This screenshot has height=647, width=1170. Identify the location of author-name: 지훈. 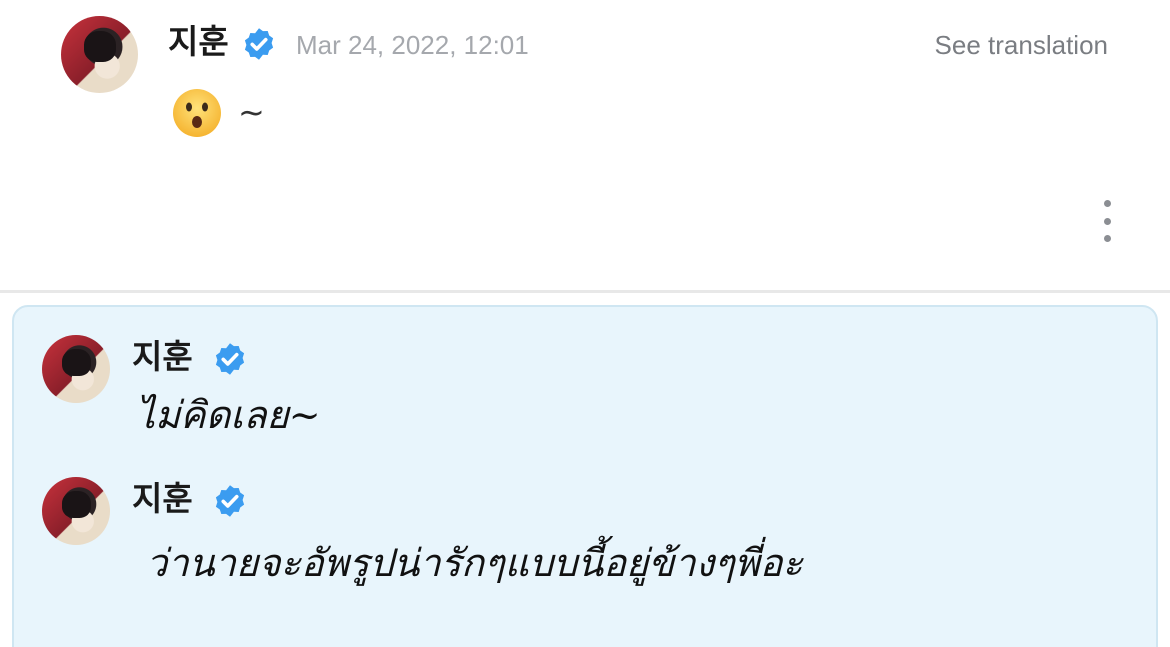
(198, 42).